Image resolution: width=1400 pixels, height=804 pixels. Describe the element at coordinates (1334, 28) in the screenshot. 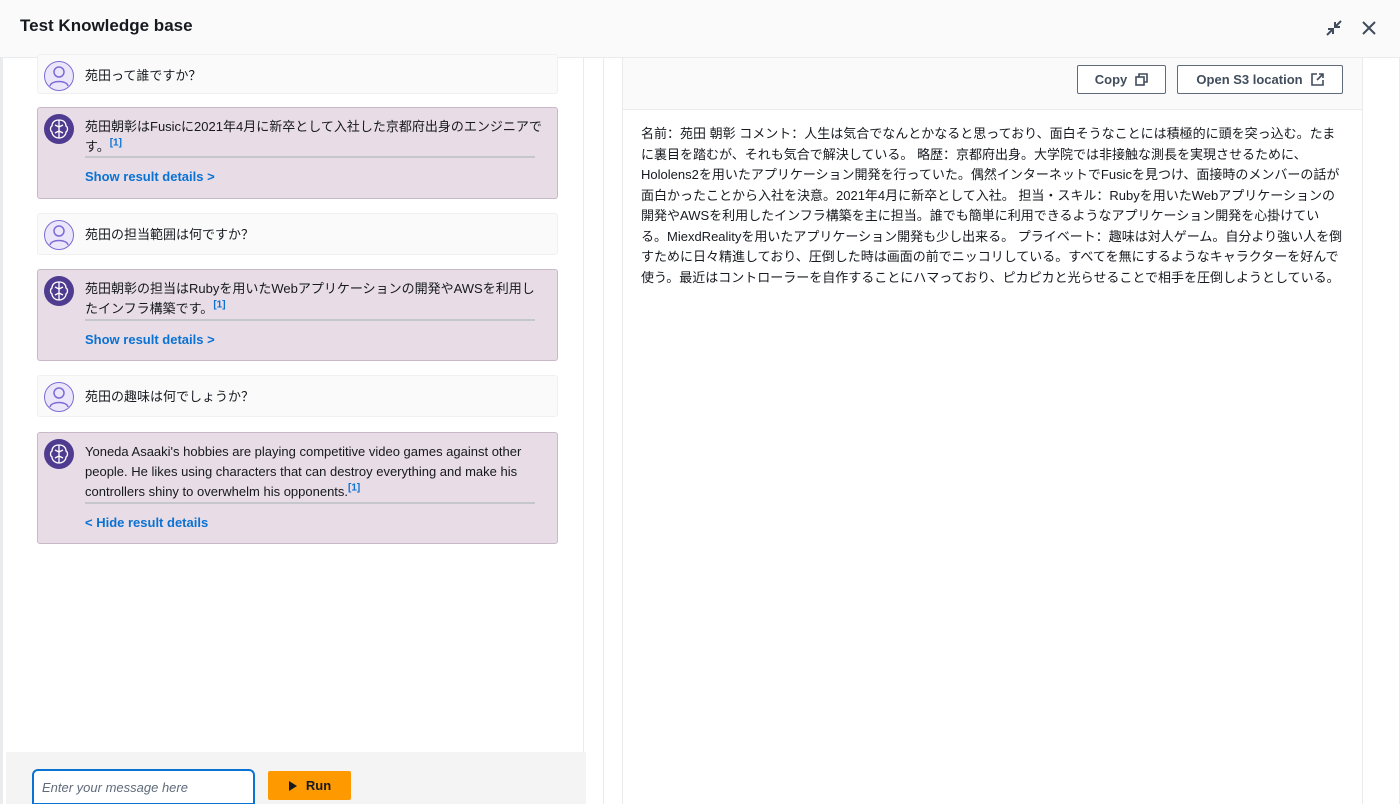

I see `minimize-icon` at that location.